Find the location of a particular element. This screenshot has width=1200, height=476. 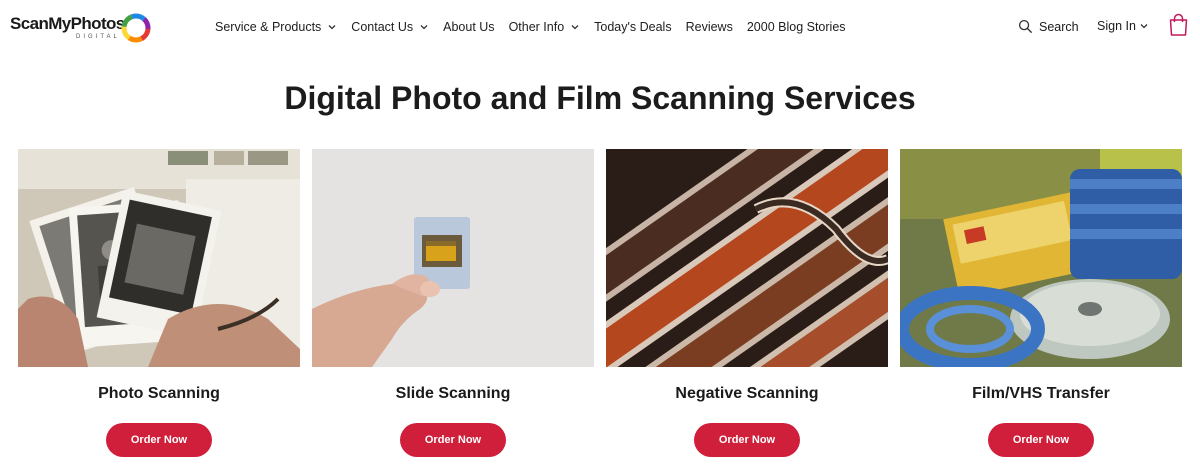

nav-about-us: About Us is located at coordinates (468, 27).